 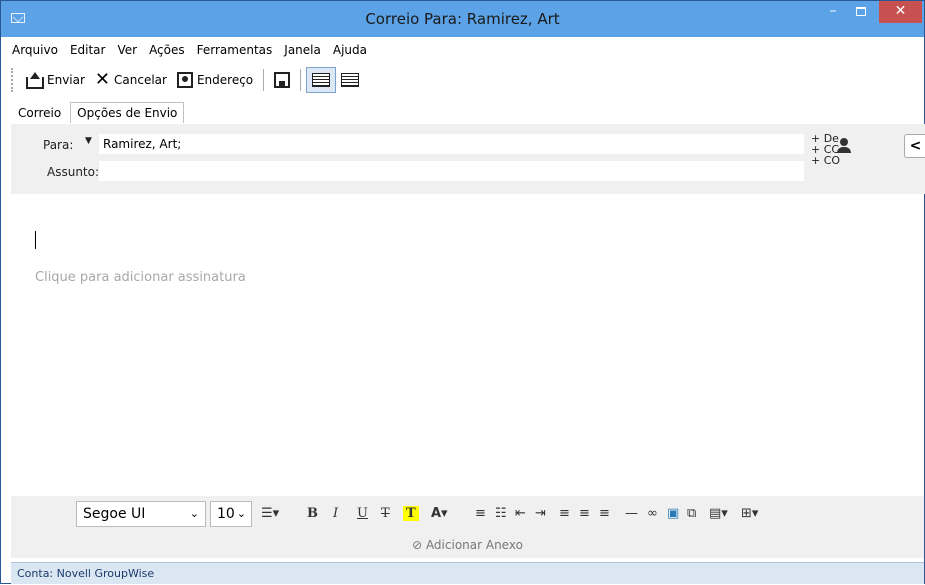 What do you see at coordinates (451, 171) in the screenshot?
I see `subject-field` at bounding box center [451, 171].